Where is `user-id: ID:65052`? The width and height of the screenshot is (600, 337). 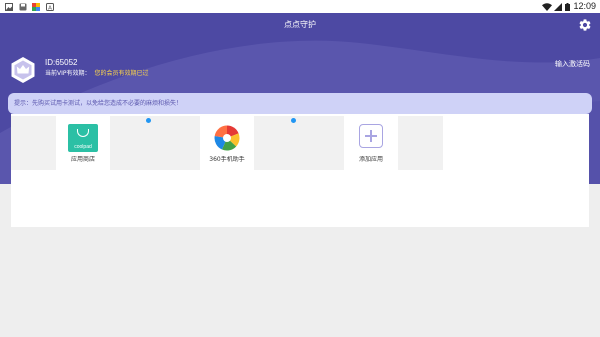 user-id: ID:65052 is located at coordinates (61, 62).